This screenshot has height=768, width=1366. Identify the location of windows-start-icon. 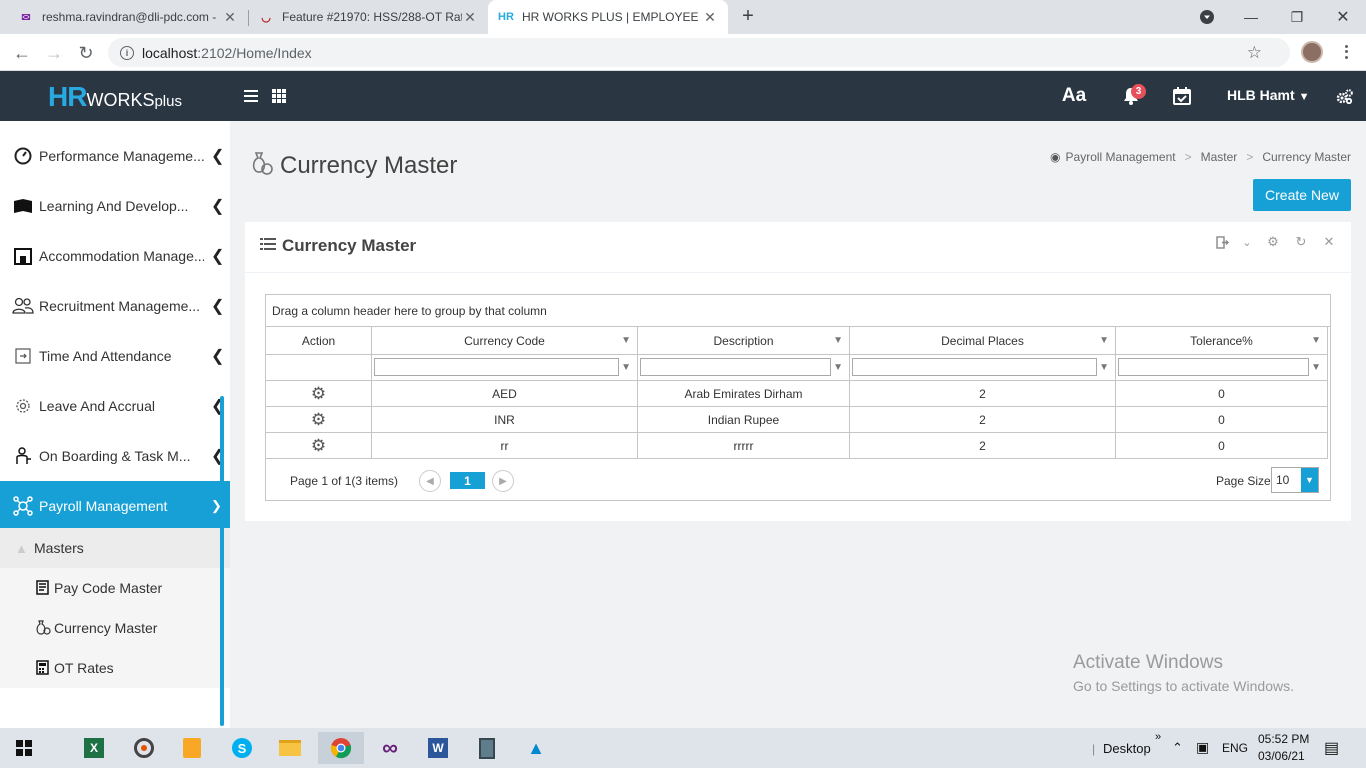
(24, 748).